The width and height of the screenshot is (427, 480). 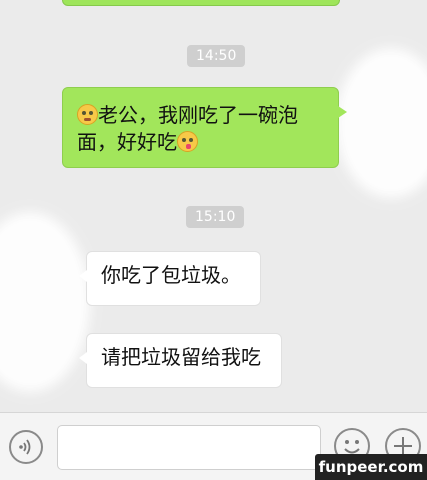 What do you see at coordinates (200, 142) in the screenshot?
I see `message-line: 面，好好吃` at bounding box center [200, 142].